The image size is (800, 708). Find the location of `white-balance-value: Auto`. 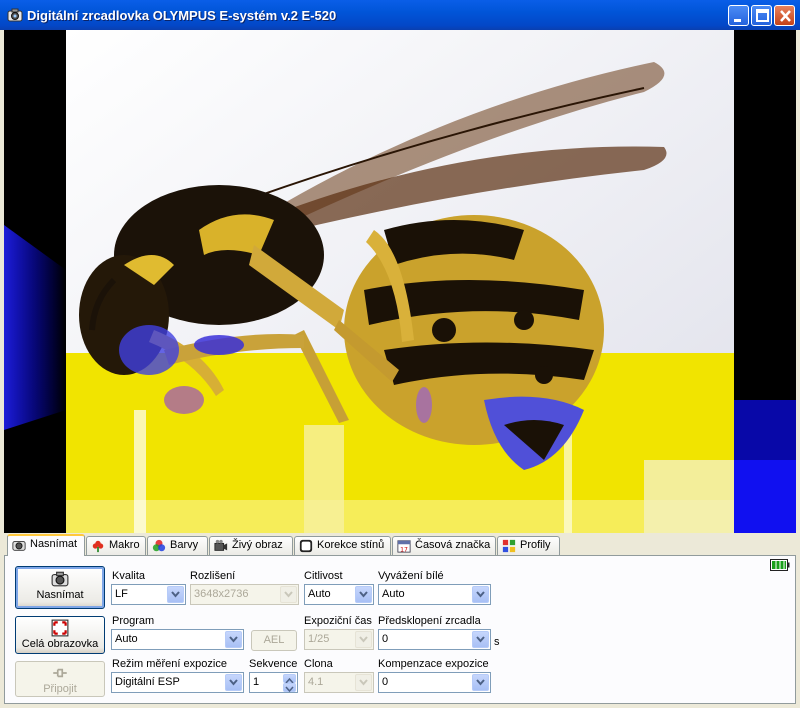

white-balance-value: Auto is located at coordinates (393, 594).